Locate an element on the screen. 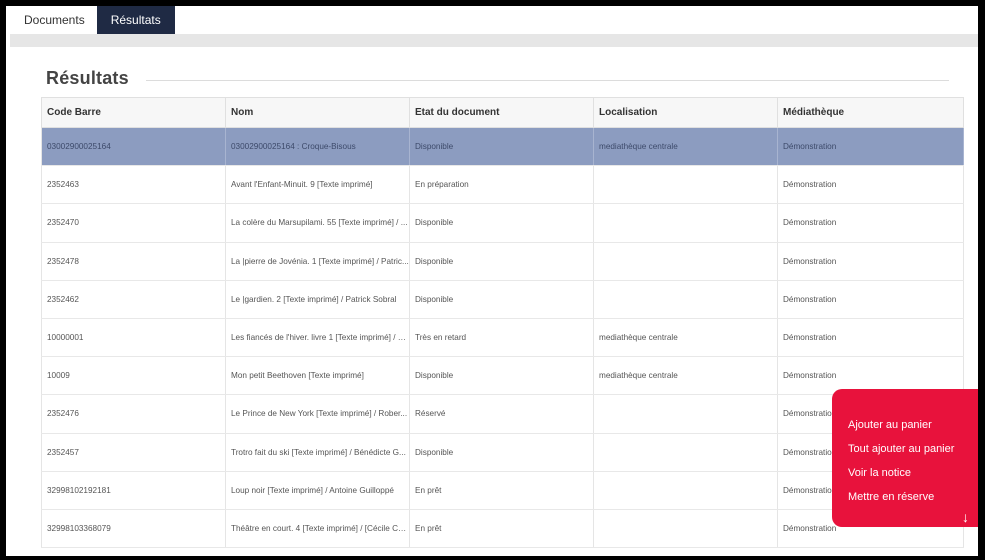  cell-code-barre: 2352457 is located at coordinates (133, 452).